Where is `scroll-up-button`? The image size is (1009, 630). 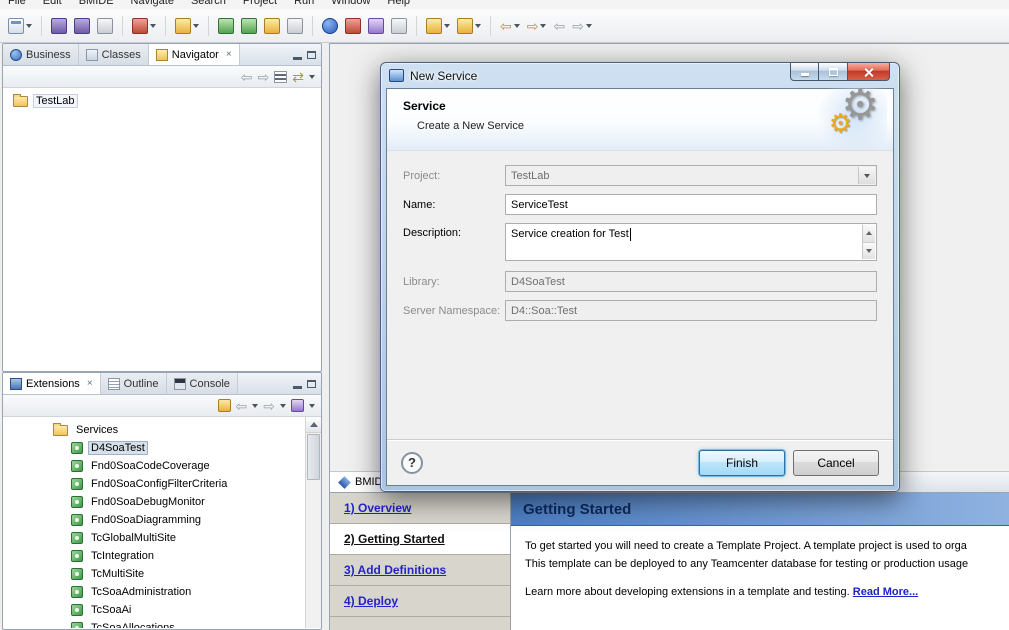
scroll-up-button is located at coordinates (313, 425).